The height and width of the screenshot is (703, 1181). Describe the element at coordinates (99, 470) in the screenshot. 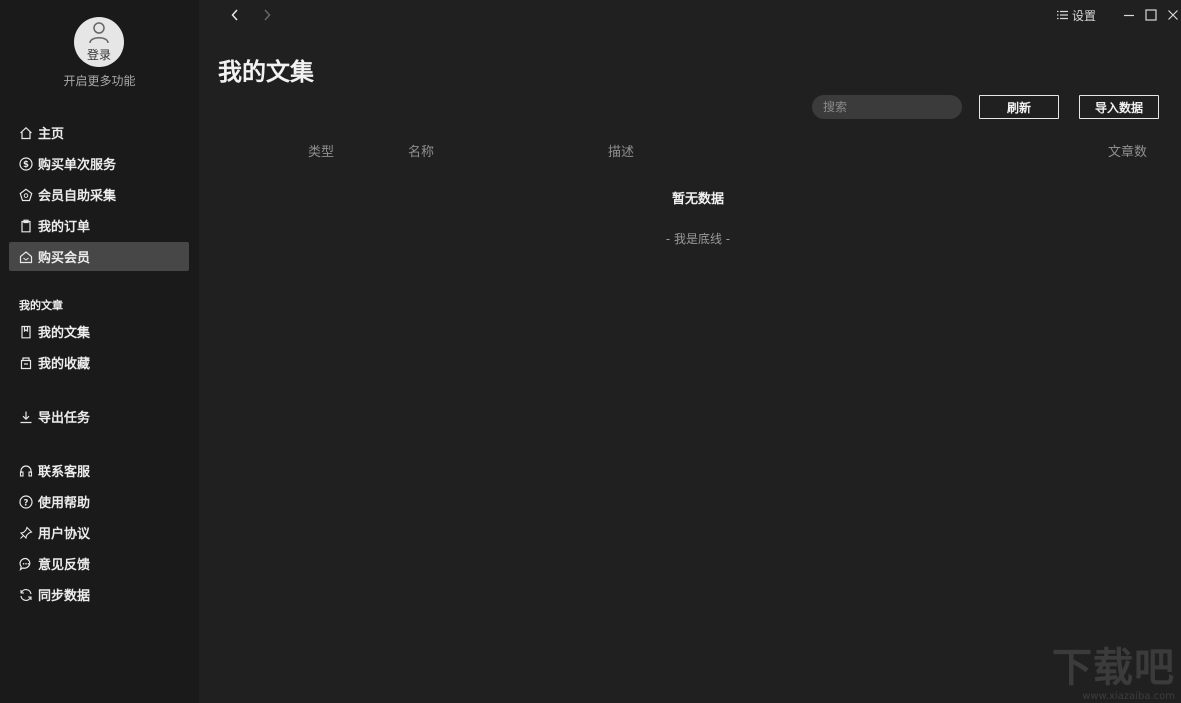

I see `sidebar-item-contact-support: 联系客服` at that location.